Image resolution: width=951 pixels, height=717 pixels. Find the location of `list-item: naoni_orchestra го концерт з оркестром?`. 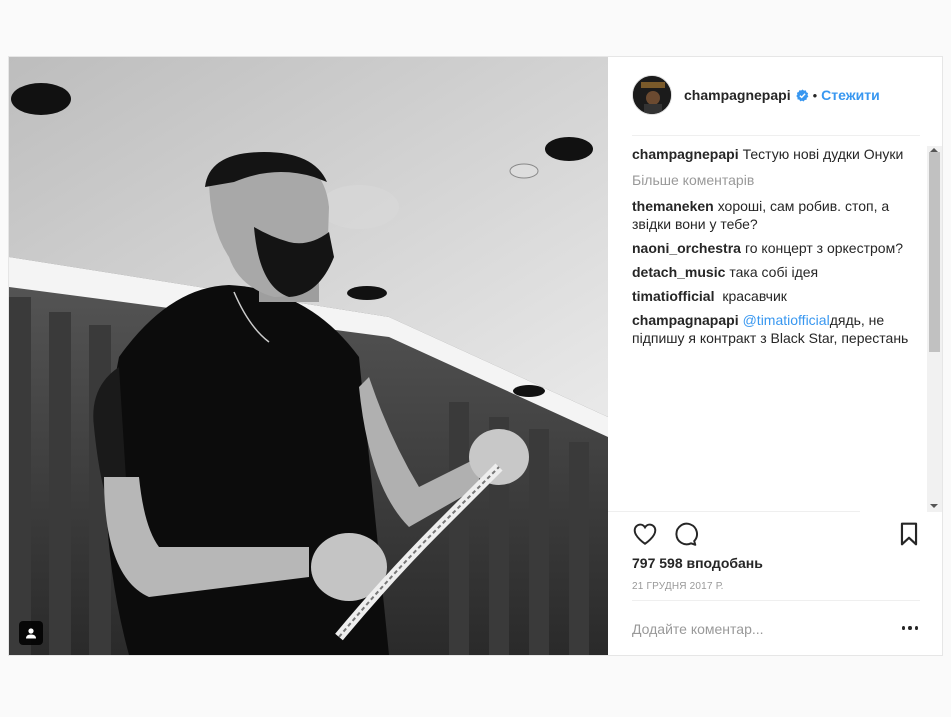

list-item: naoni_orchestra го концерт з оркестром? is located at coordinates (774, 248).